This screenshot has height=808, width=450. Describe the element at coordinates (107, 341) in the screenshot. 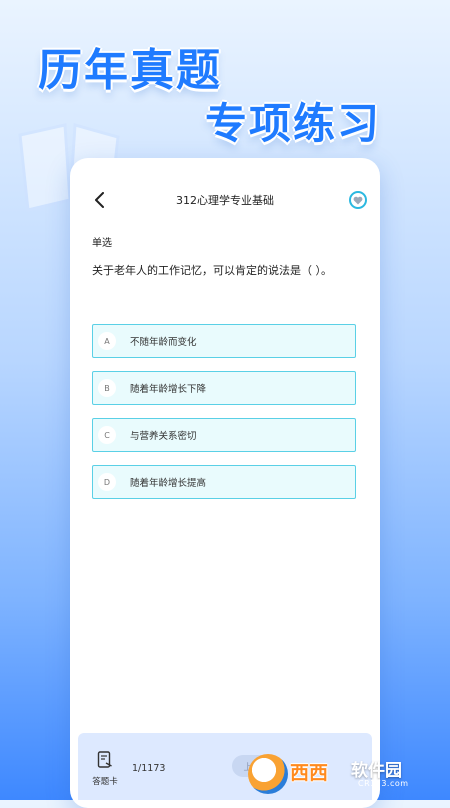

I see `option-letter: A` at that location.